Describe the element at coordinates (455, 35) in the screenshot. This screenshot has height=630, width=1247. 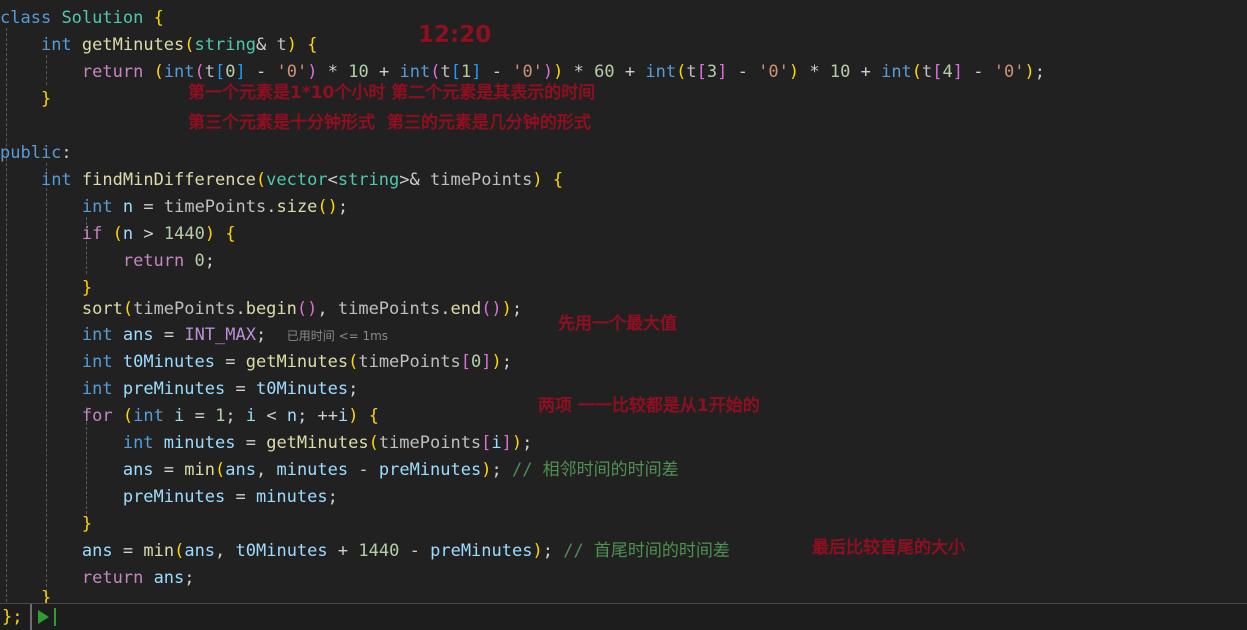
I see `annotation-time: 12:20` at that location.